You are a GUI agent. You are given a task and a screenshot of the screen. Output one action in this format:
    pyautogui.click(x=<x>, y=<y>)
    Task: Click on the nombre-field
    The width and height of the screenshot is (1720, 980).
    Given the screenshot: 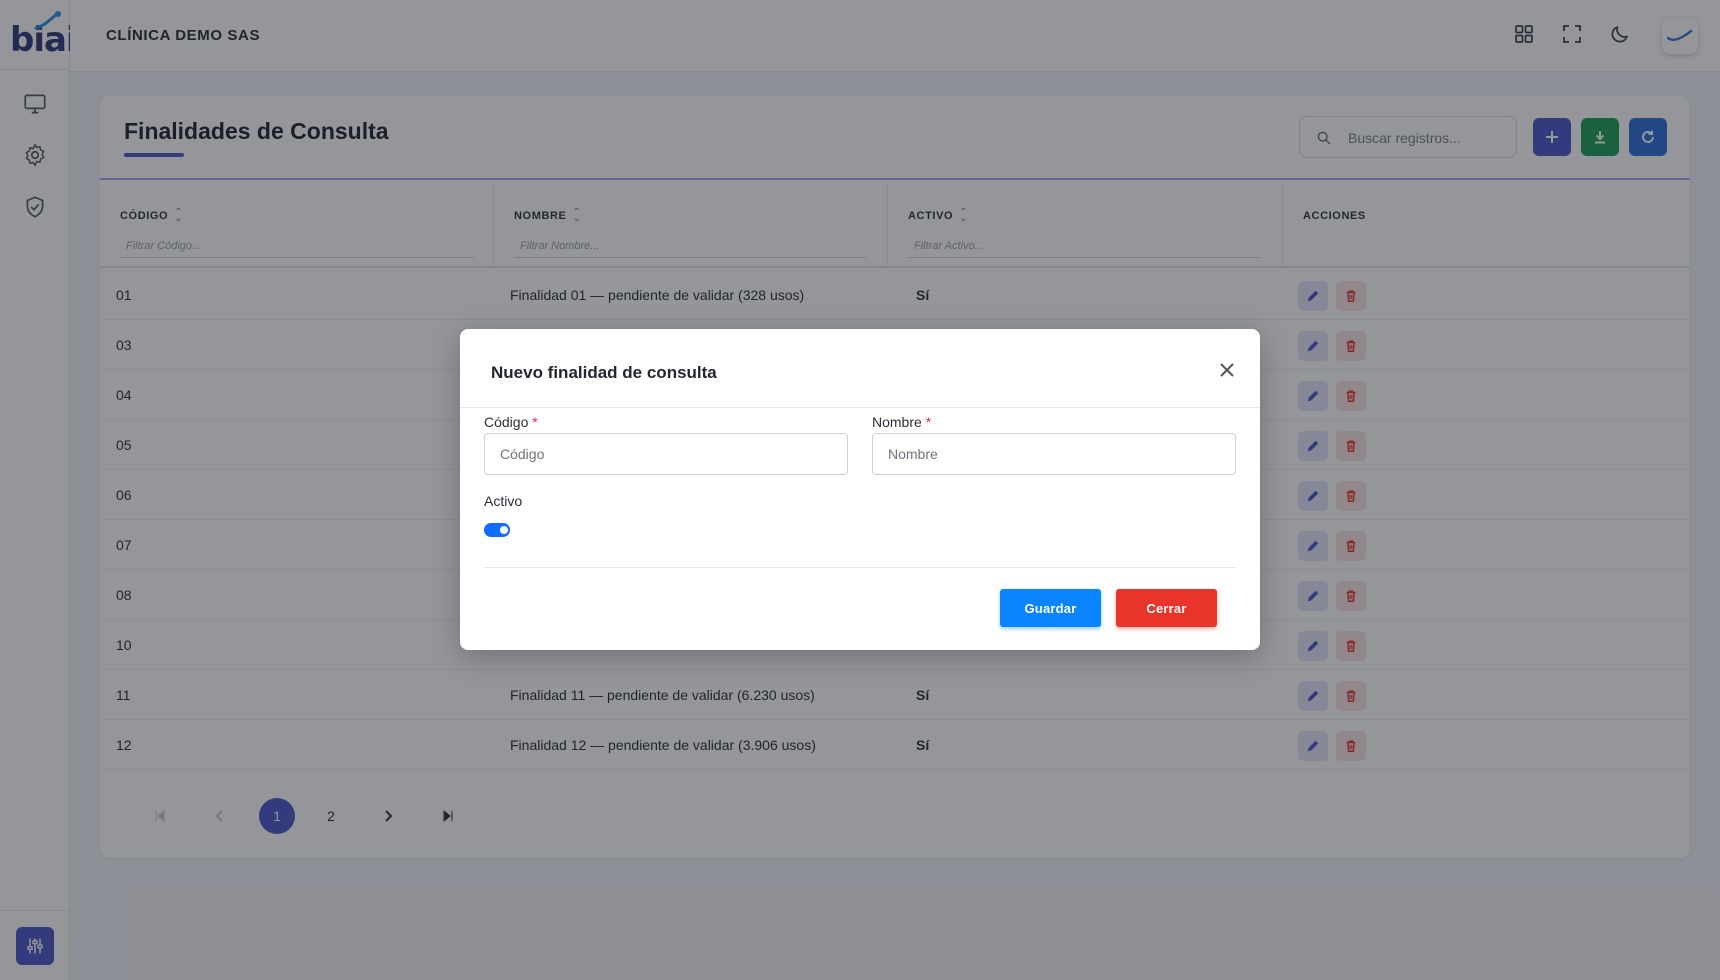 What is the action you would take?
    pyautogui.click(x=1054, y=454)
    